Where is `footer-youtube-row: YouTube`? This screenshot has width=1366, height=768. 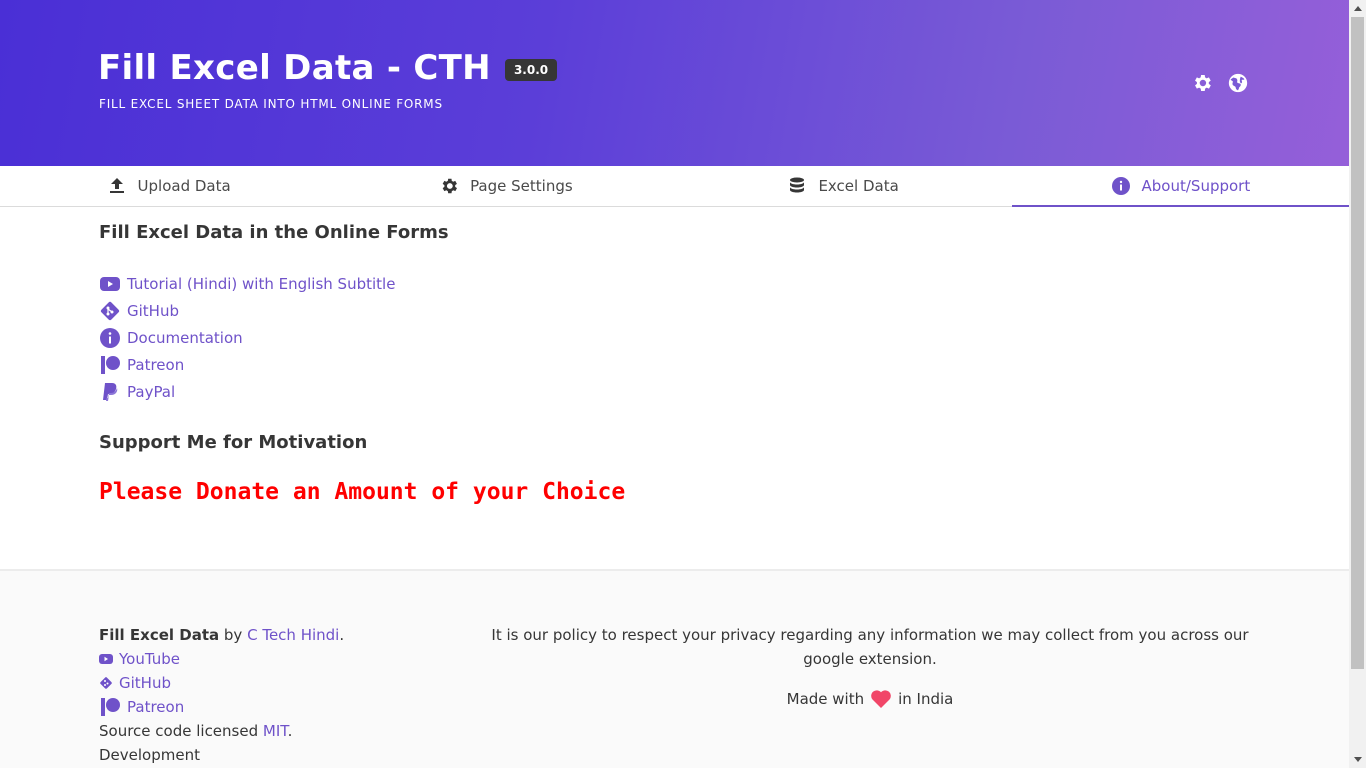
footer-youtube-row: YouTube is located at coordinates (221, 659).